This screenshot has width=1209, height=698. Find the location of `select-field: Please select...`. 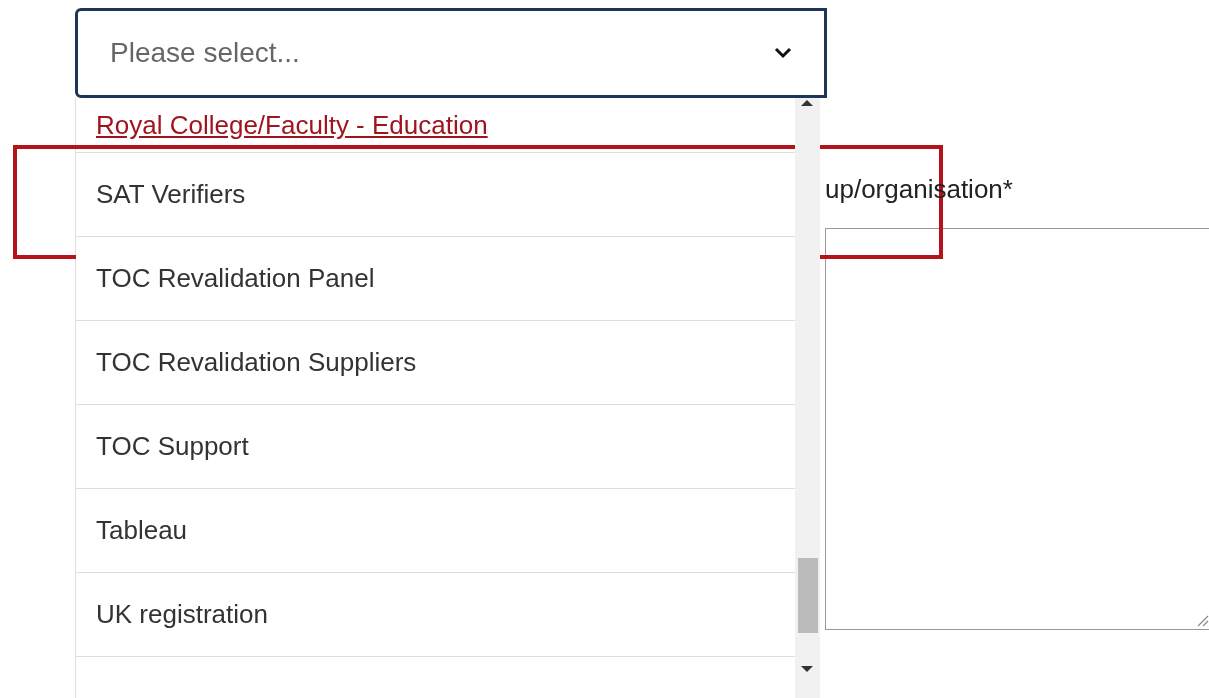

select-field: Please select... is located at coordinates (451, 53).